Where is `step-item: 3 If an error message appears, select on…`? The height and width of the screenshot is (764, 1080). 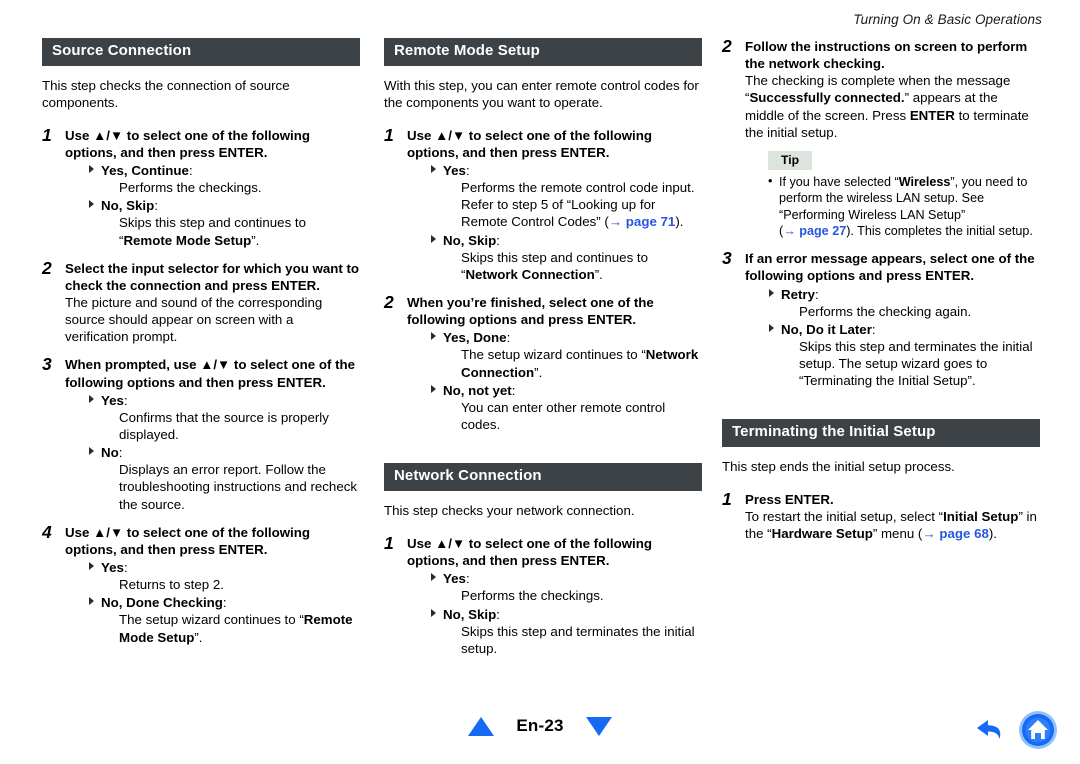 step-item: 3 If an error message appears, select on… is located at coordinates (881, 319).